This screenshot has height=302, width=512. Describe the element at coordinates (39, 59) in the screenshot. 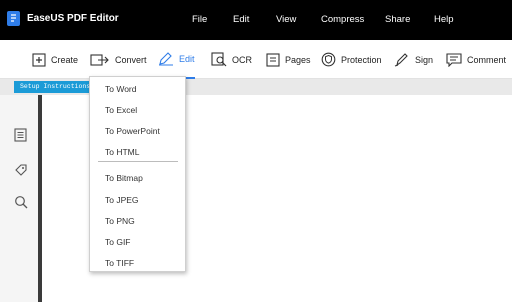

I see `plus-box-icon` at that location.